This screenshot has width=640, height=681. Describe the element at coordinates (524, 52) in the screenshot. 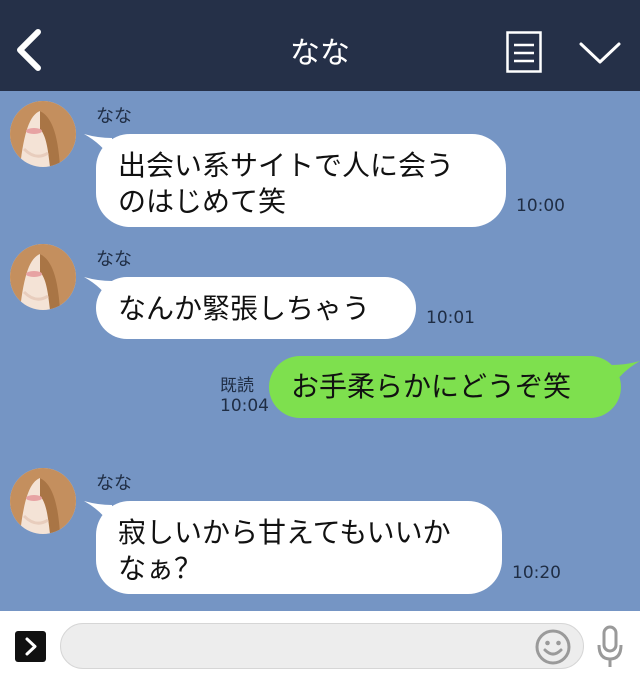

I see `memo-icon` at that location.